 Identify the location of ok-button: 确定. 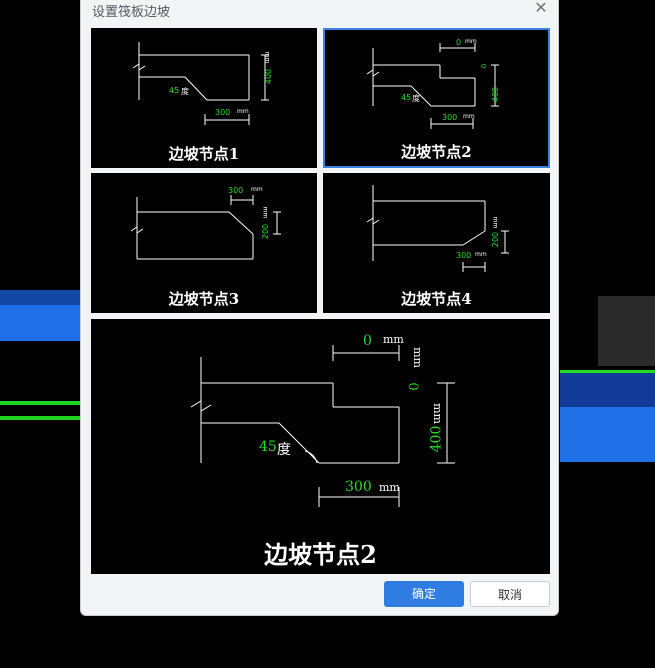
(424, 594).